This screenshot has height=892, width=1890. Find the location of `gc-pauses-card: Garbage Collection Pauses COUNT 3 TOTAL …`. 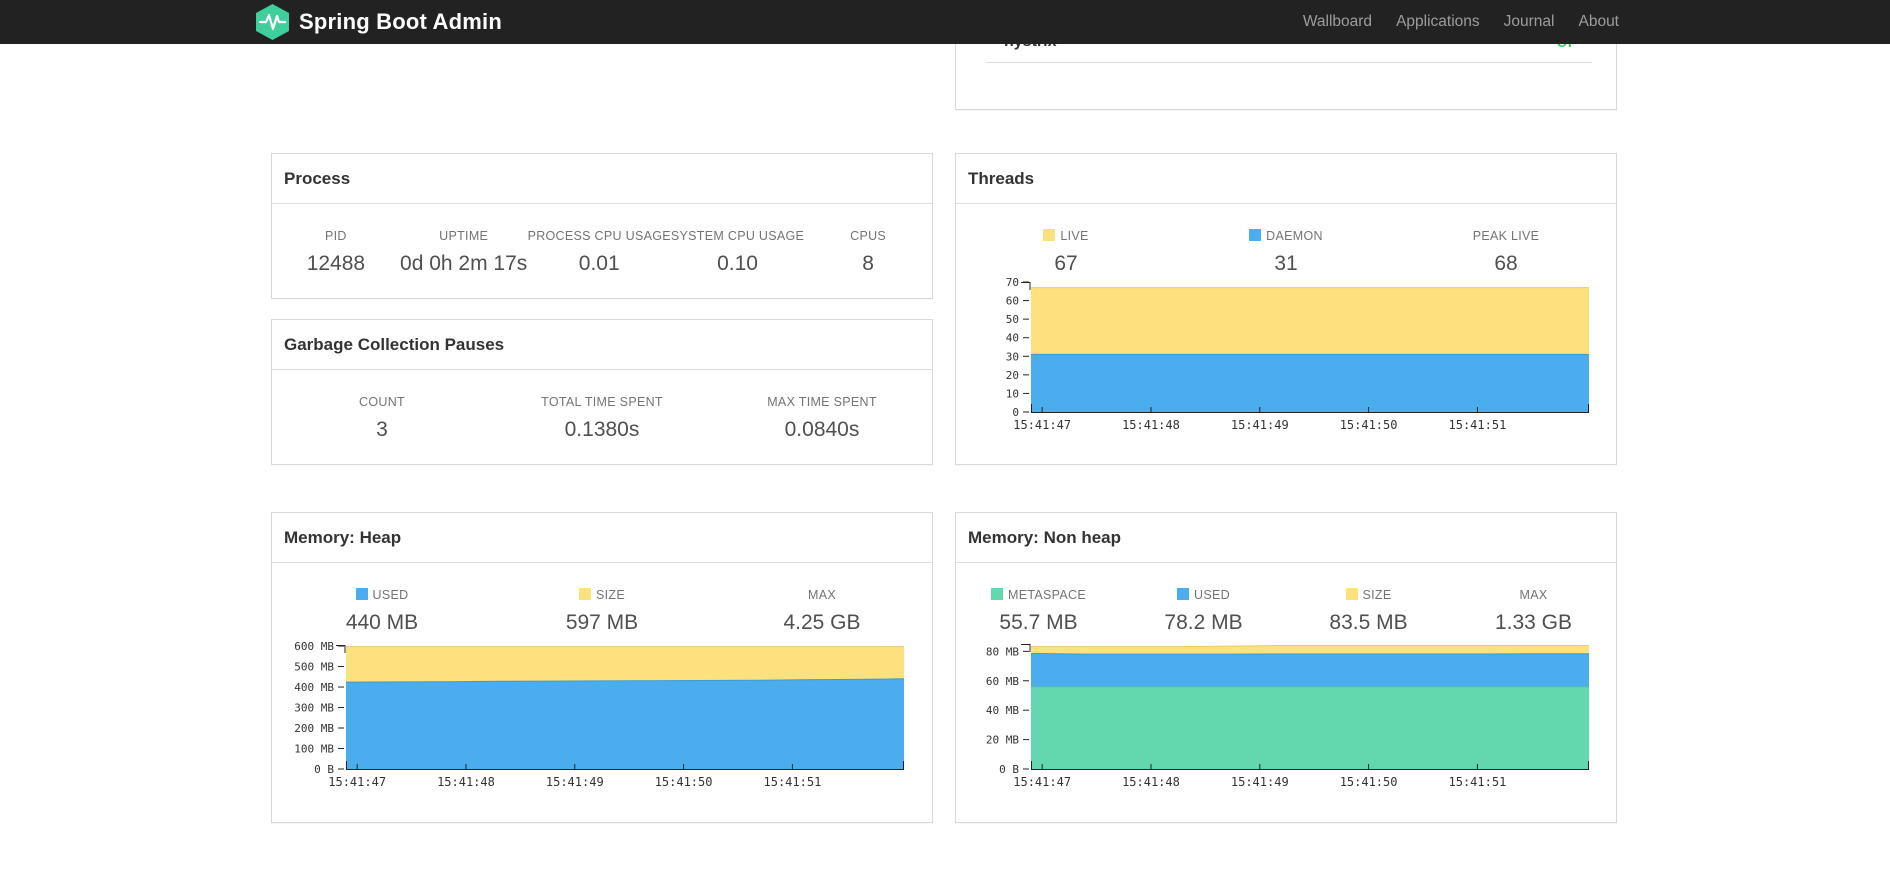

gc-pauses-card: Garbage Collection Pauses COUNT 3 TOTAL … is located at coordinates (602, 392).